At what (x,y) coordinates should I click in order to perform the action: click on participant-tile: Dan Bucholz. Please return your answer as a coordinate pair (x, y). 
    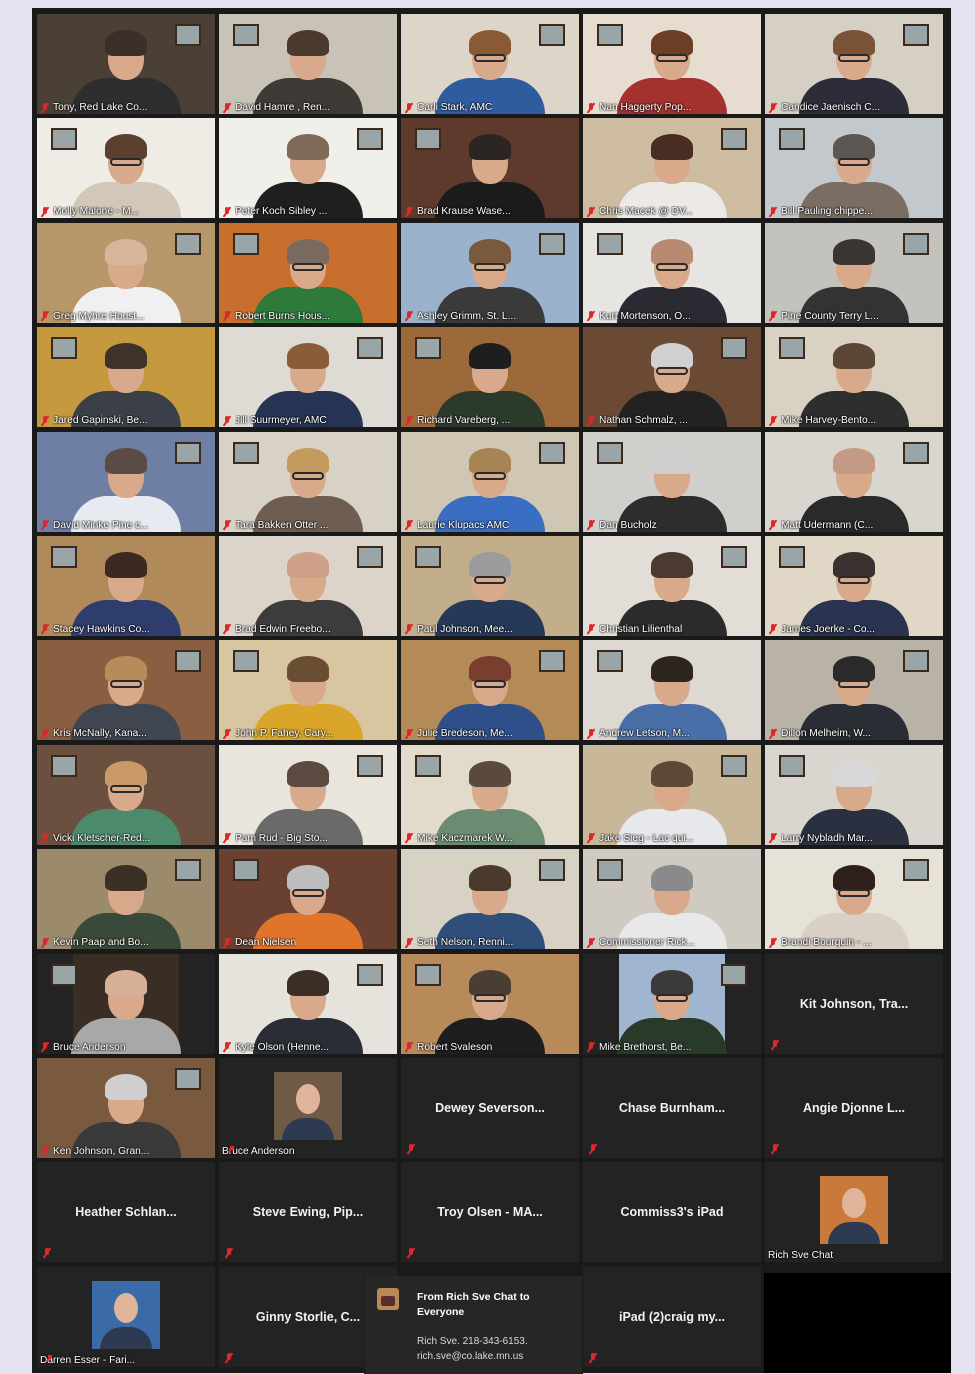
    Looking at the image, I should click on (672, 481).